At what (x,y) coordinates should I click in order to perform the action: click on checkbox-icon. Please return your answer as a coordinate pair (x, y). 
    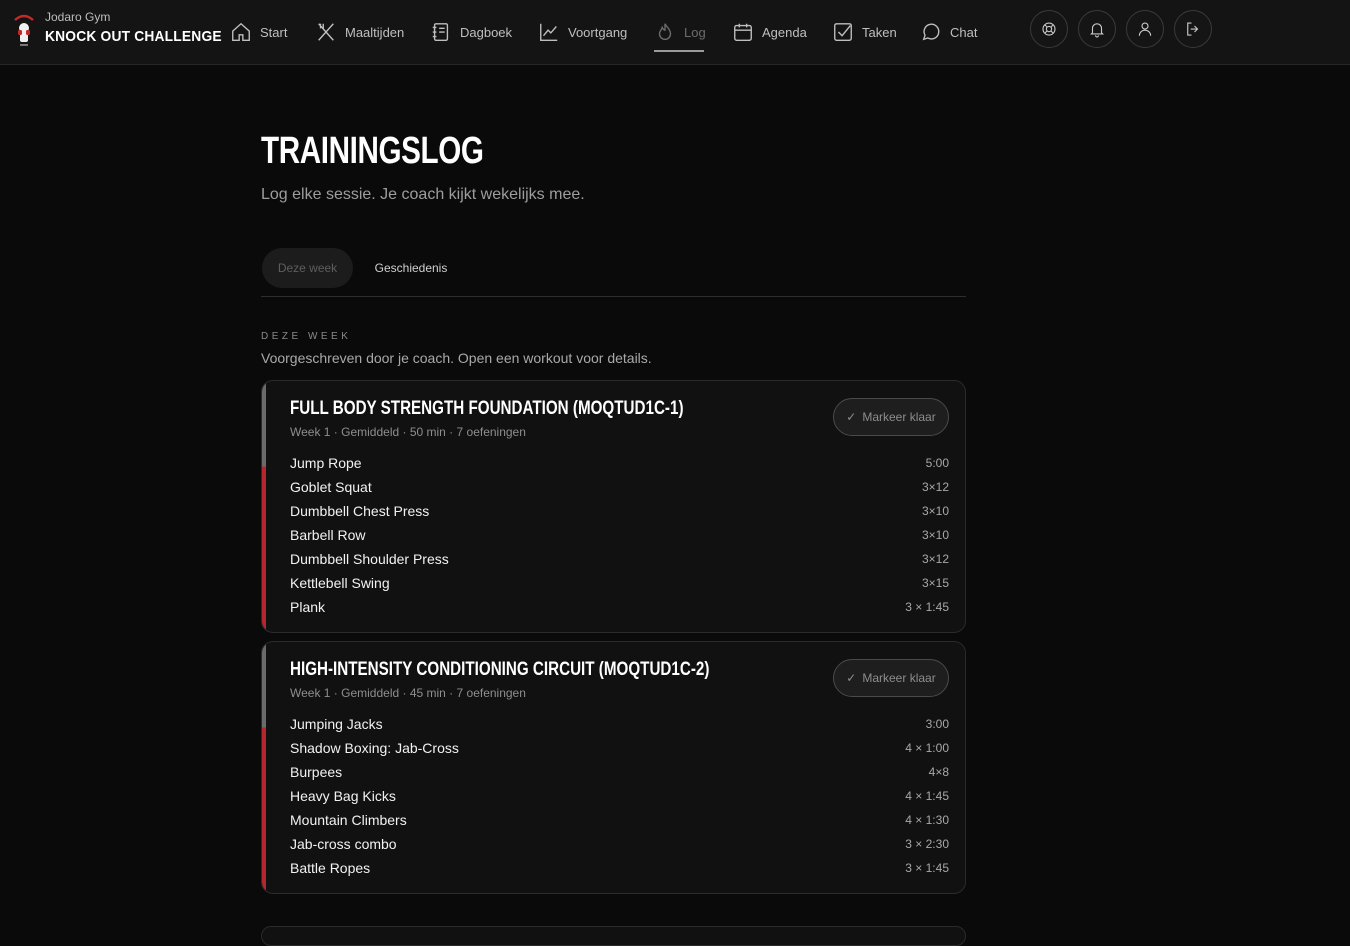
    Looking at the image, I should click on (843, 32).